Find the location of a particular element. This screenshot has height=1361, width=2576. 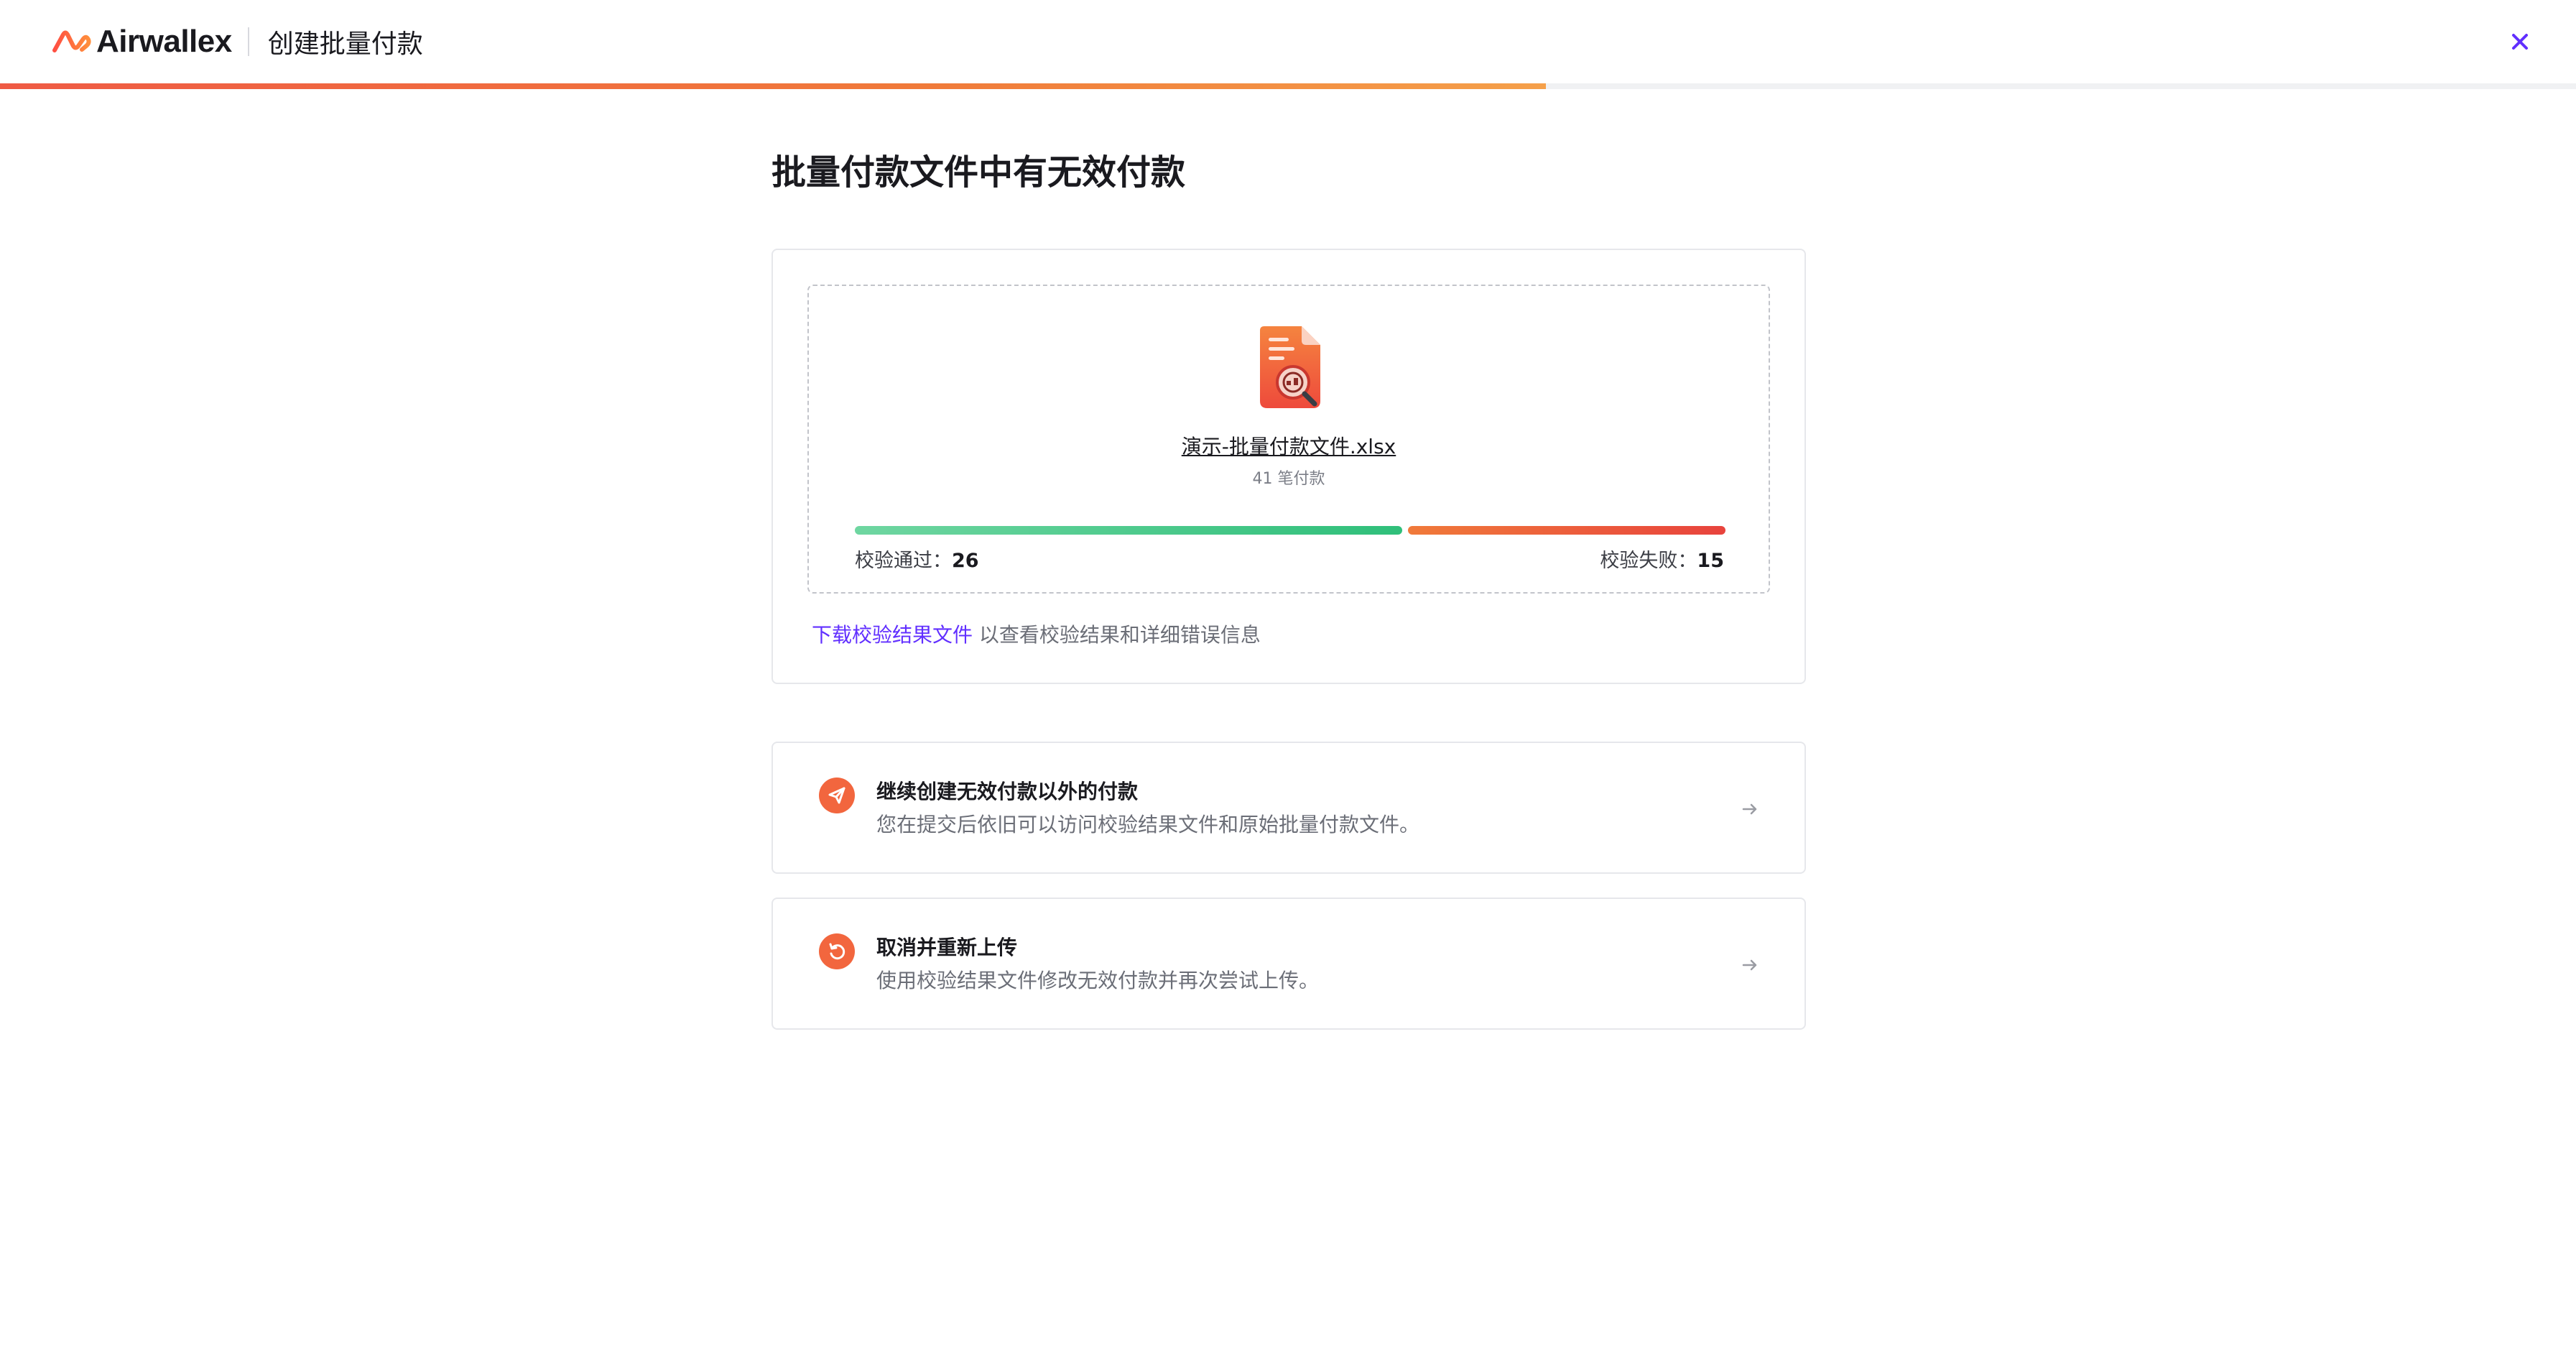

top-header: Airwallex 创建批量付款 is located at coordinates (1288, 41).